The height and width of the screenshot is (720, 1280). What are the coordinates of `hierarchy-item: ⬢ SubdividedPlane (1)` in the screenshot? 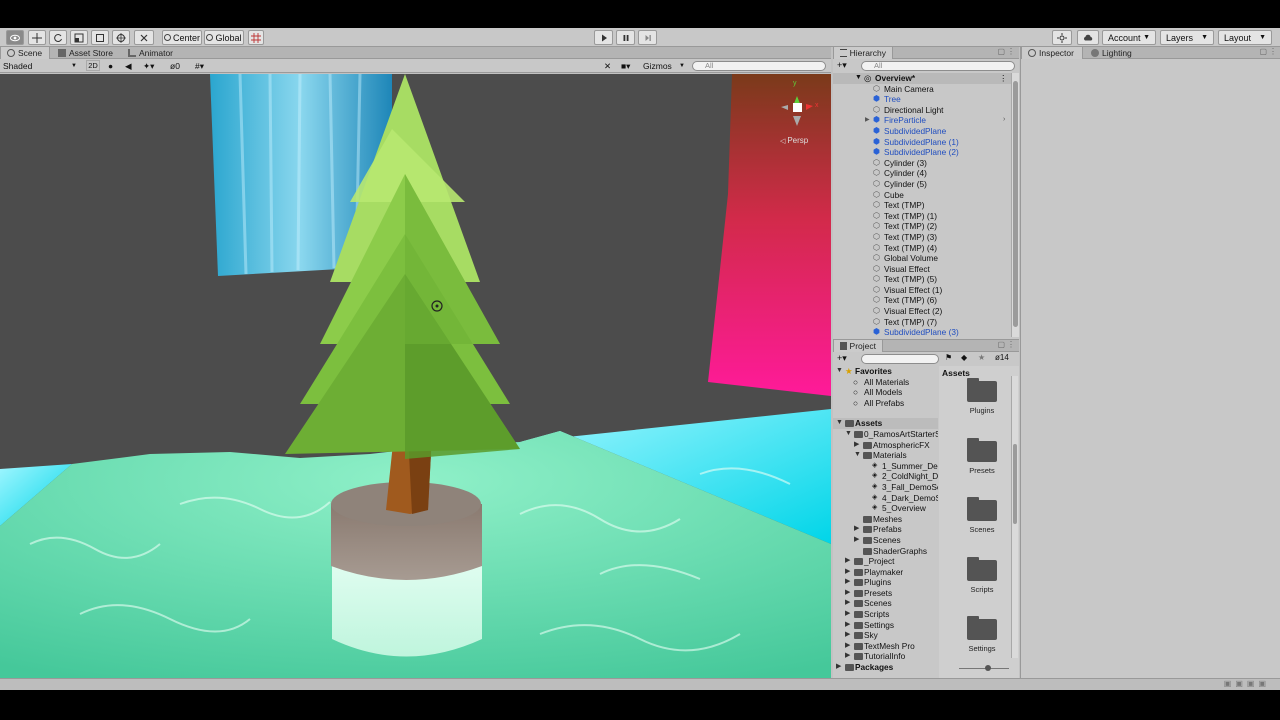 It's located at (922, 142).